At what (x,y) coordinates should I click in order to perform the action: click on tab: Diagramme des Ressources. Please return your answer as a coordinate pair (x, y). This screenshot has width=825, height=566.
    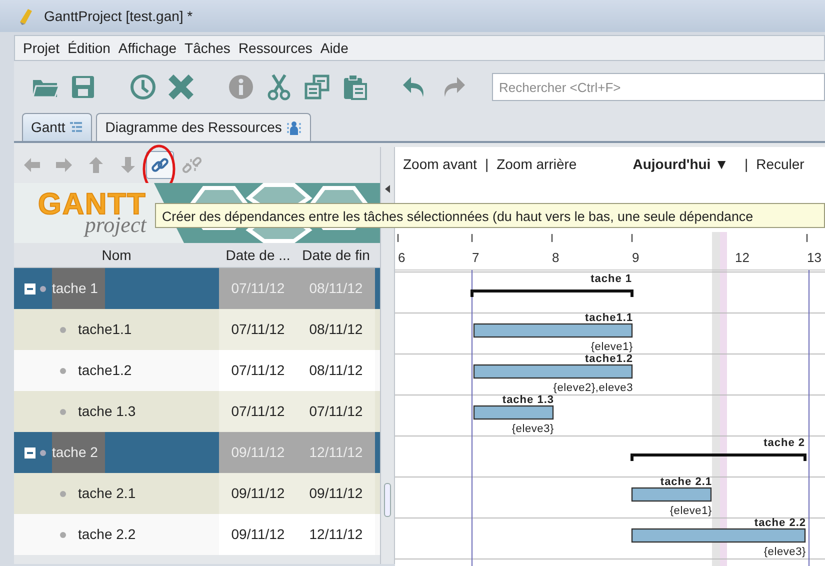
    Looking at the image, I should click on (203, 127).